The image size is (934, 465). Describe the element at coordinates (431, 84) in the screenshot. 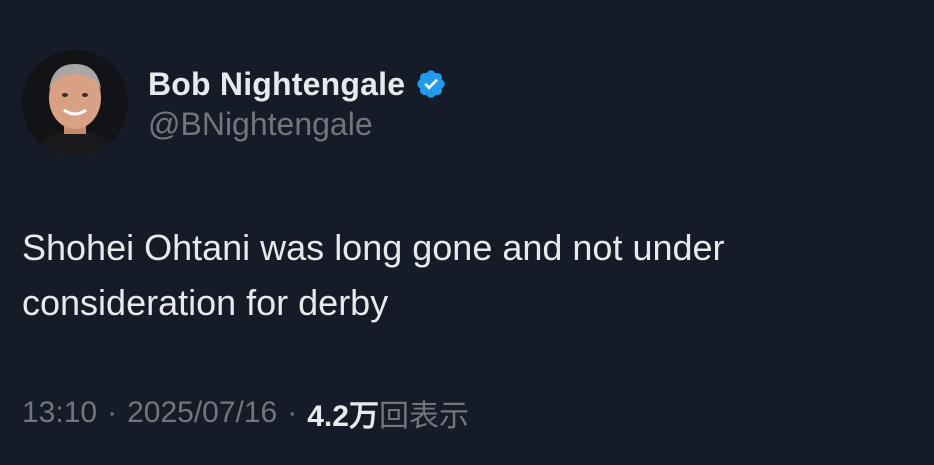

I see `verified-badge-icon` at that location.